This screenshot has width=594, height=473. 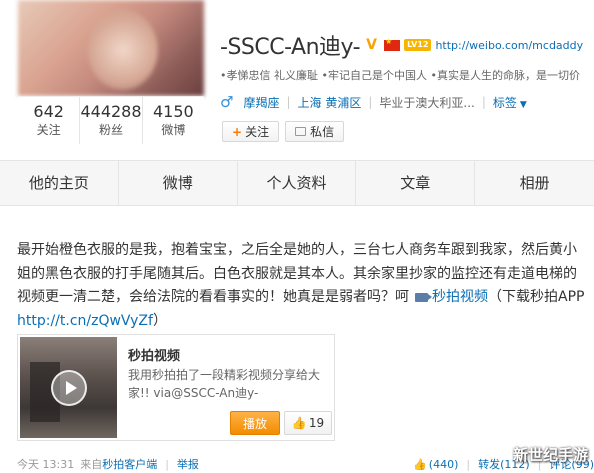 What do you see at coordinates (400, 75) in the screenshot?
I see `profile-bio: •孝悌忠信 礼义廉耻 •牢记自己是个中国人 •真实是人生的命脉，是一切价` at bounding box center [400, 75].